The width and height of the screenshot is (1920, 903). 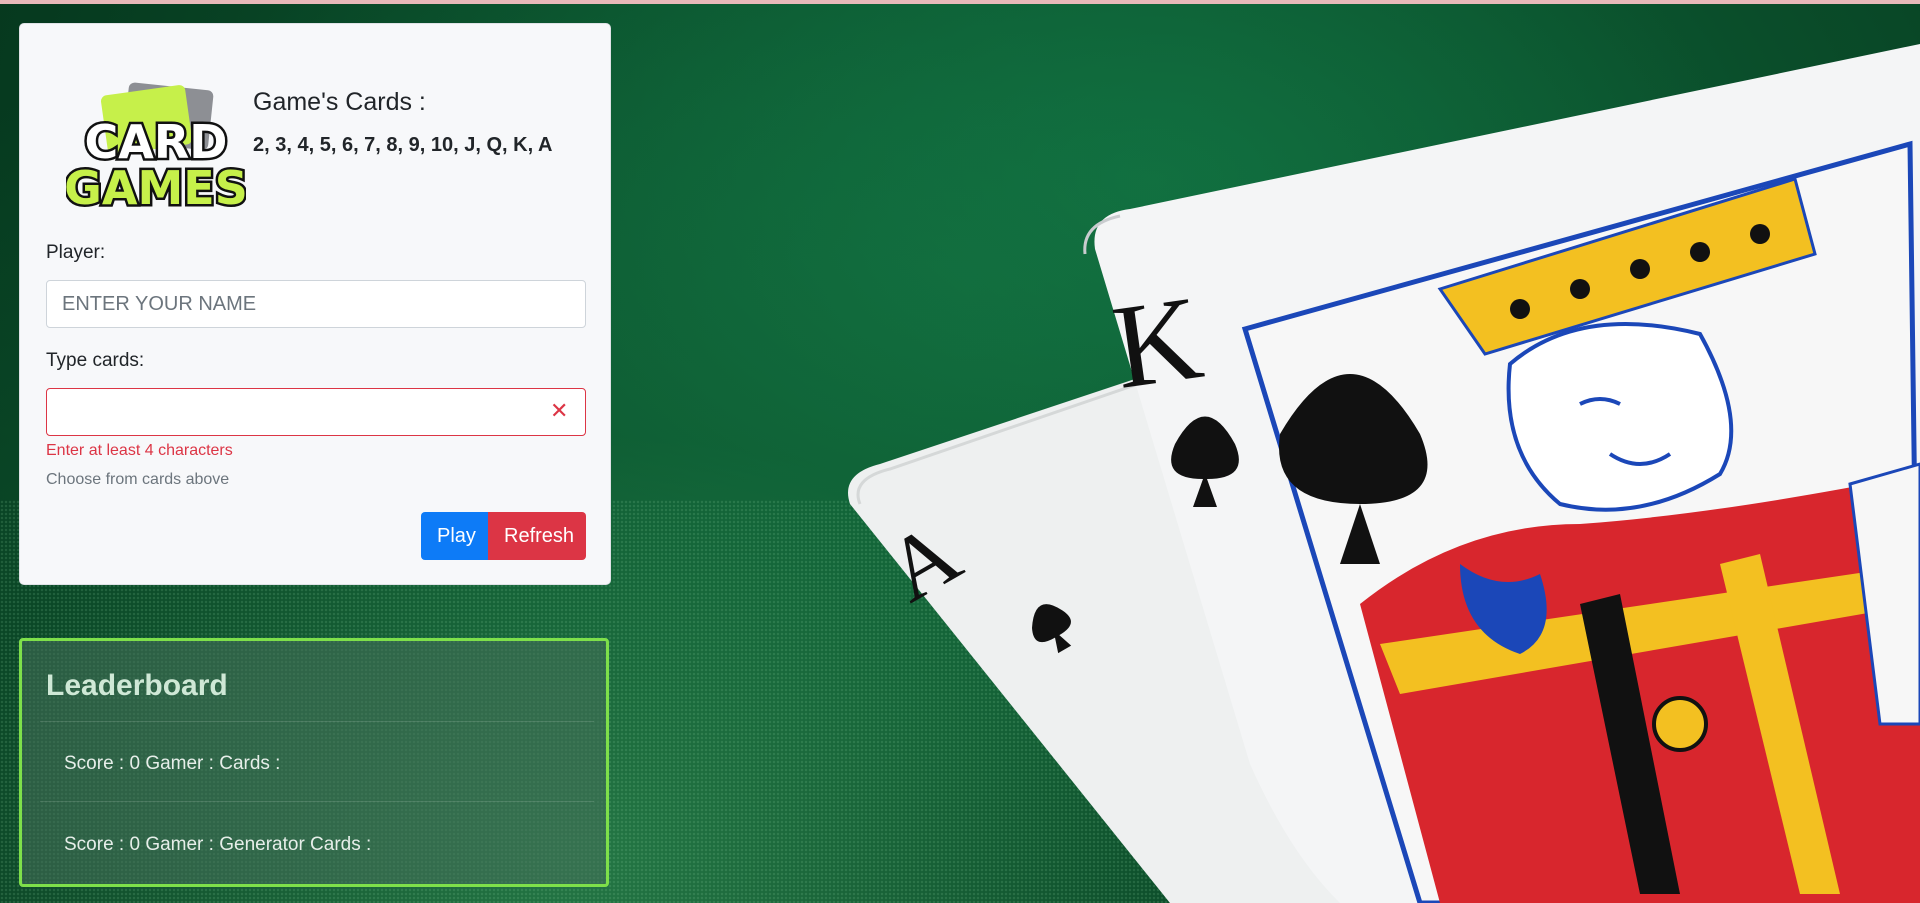 I want to click on card-games-logo: CARD GAMES, so click(x=156, y=150).